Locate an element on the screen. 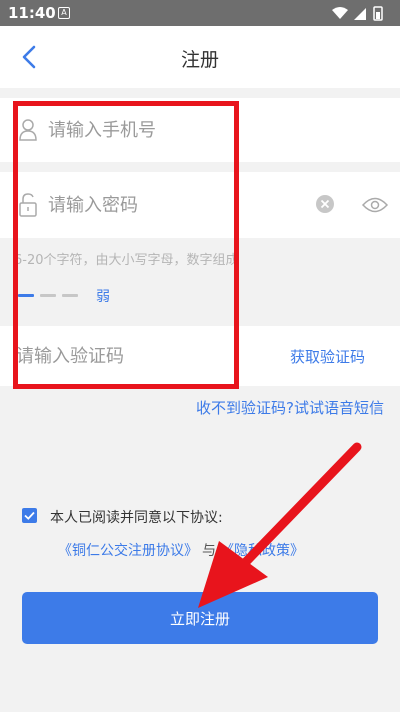 The height and width of the screenshot is (712, 400). notification-icon: A is located at coordinates (64, 13).